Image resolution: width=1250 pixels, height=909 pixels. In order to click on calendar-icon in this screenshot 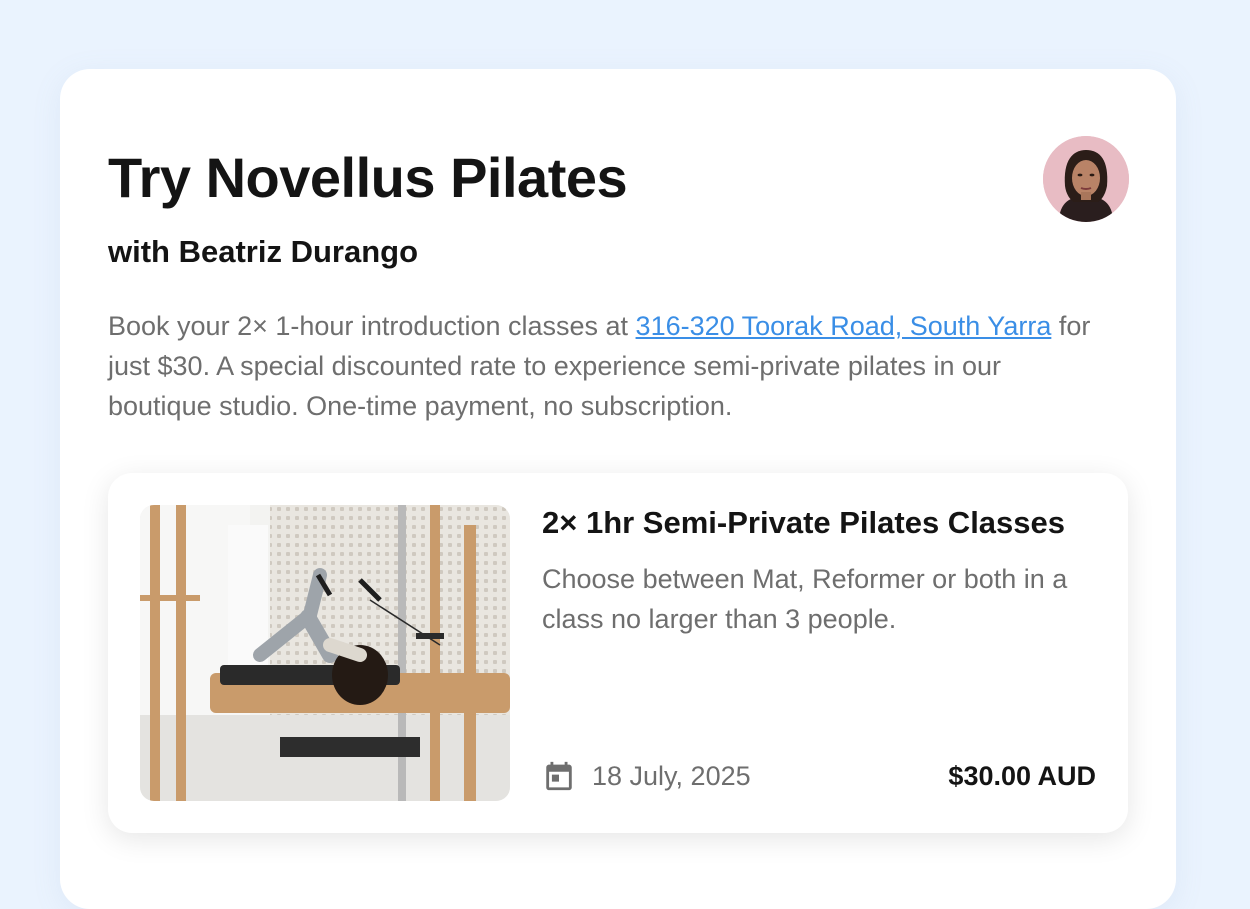, I will do `click(559, 776)`.